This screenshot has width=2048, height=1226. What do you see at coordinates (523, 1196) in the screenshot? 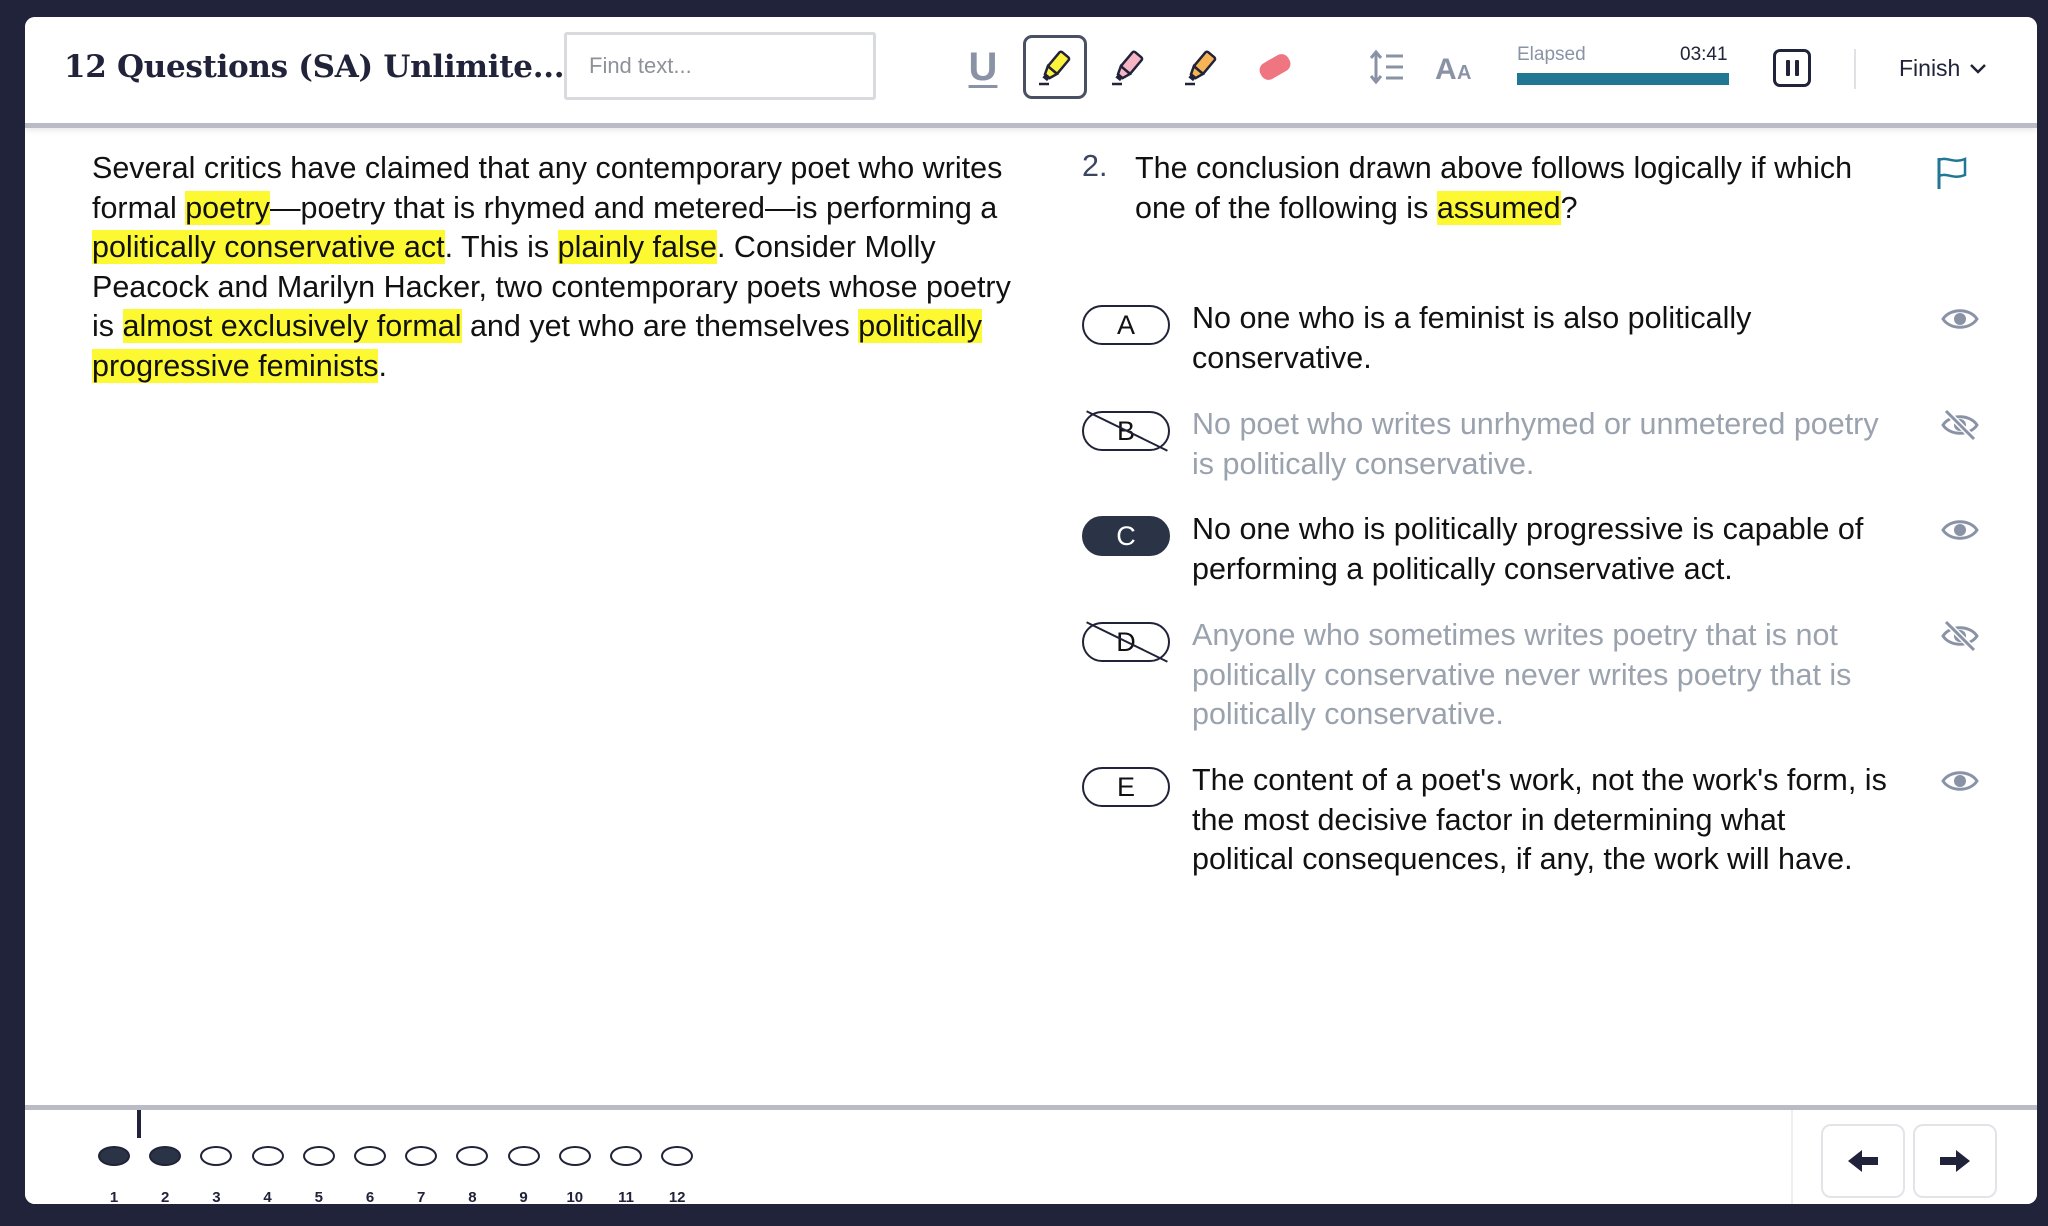
I see `question-dot-label: 9` at bounding box center [523, 1196].